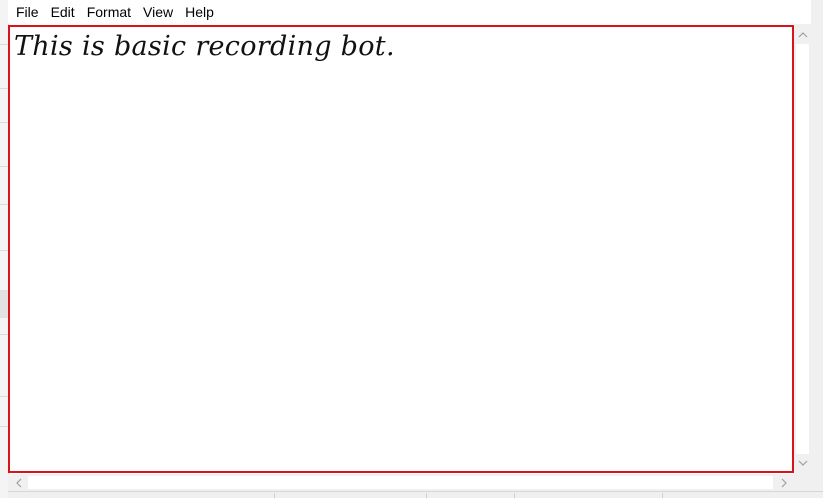  Describe the element at coordinates (802, 462) in the screenshot. I see `chevron-down-icon` at that location.